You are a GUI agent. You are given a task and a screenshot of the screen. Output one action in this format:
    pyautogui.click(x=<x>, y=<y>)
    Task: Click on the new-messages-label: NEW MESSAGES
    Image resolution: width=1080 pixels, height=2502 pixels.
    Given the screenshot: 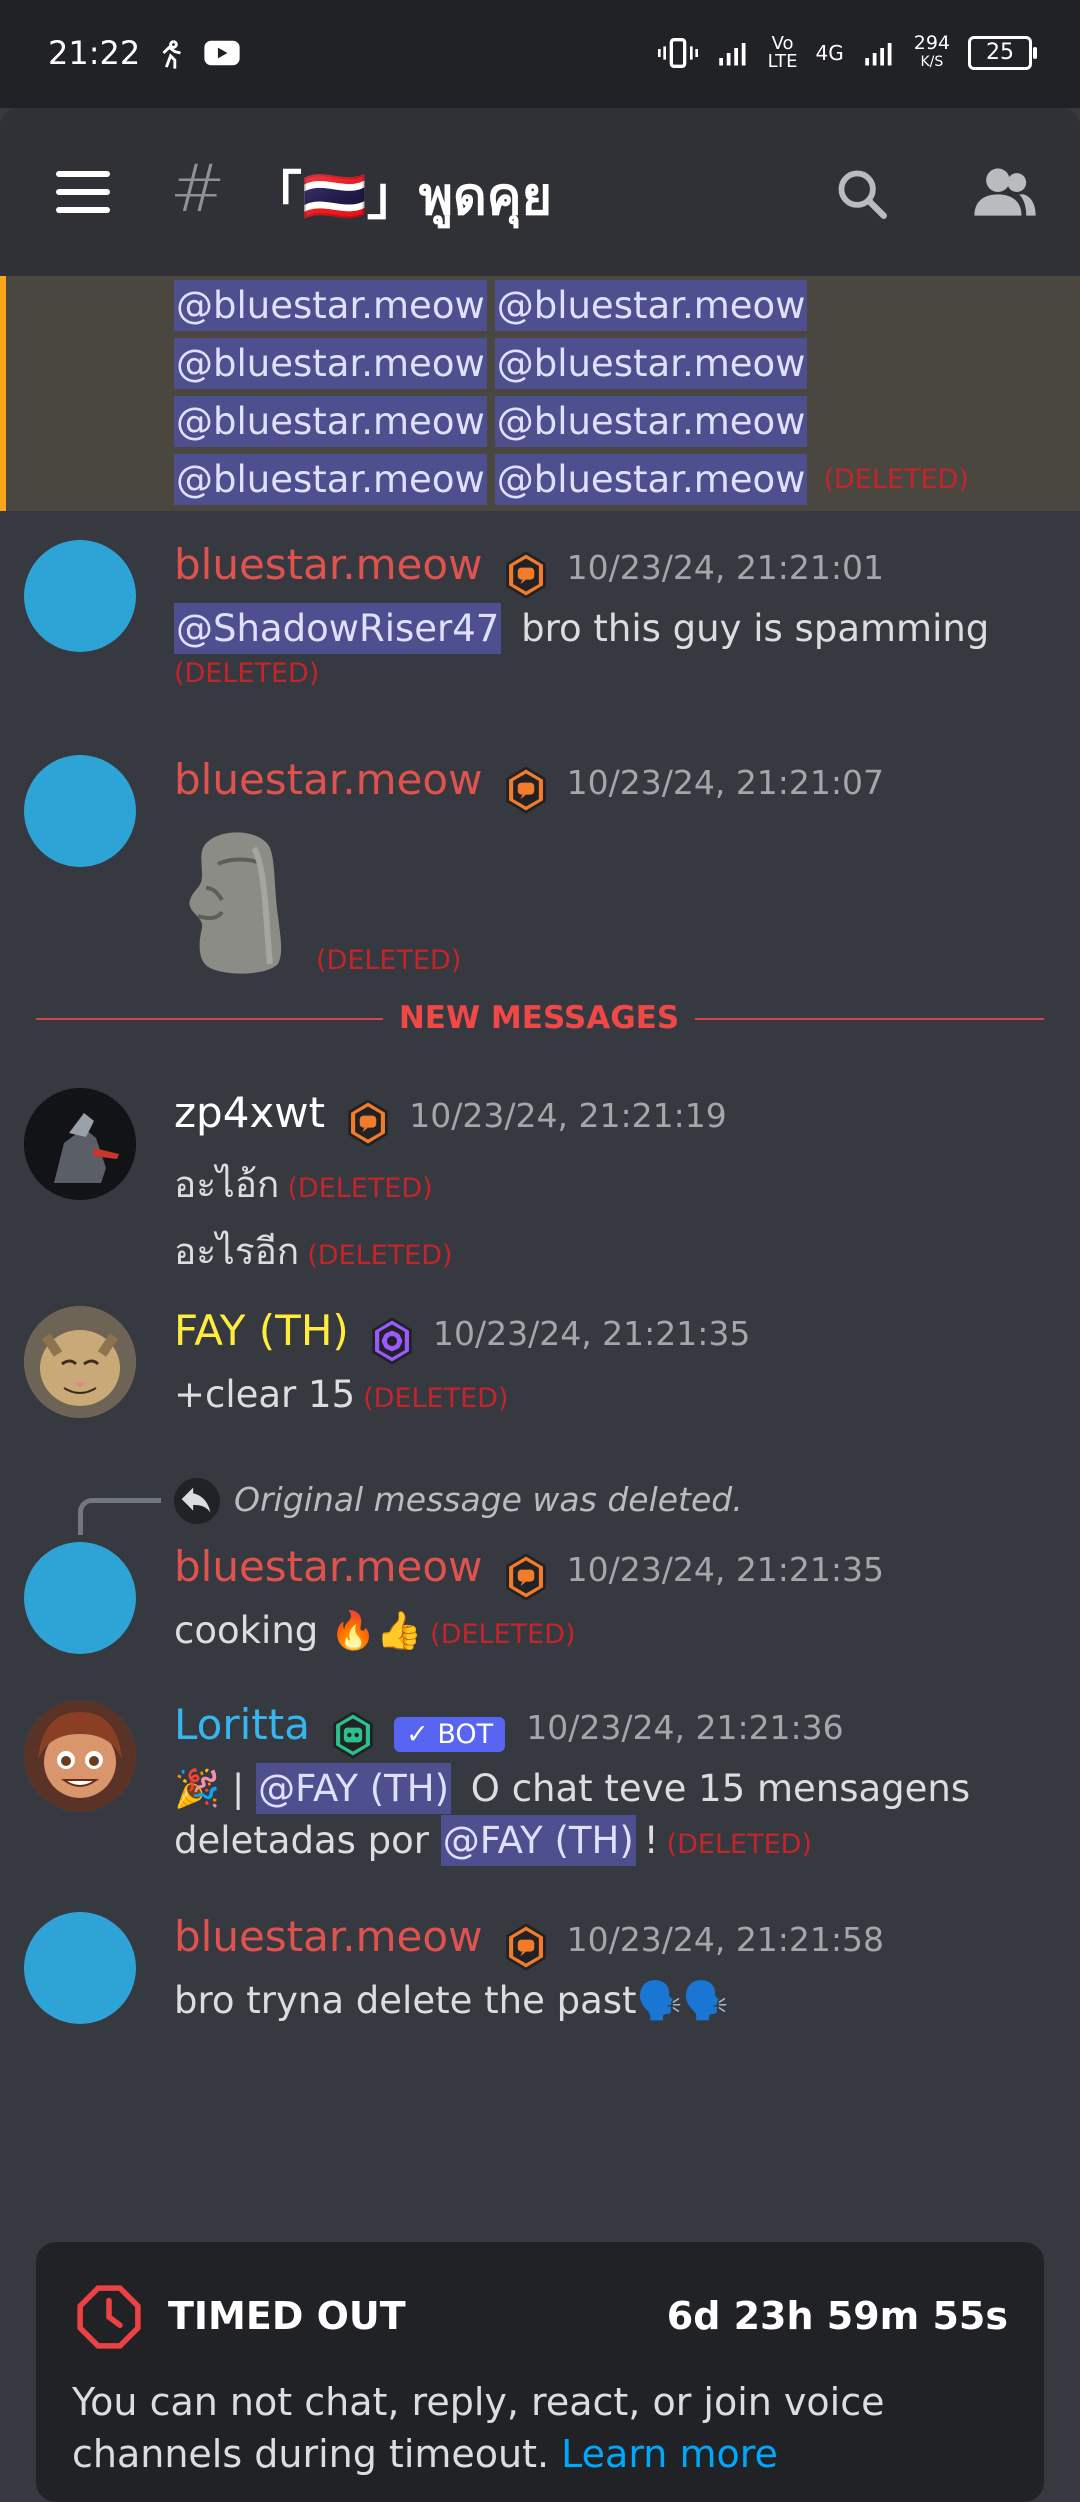 What is the action you would take?
    pyautogui.click(x=539, y=1018)
    